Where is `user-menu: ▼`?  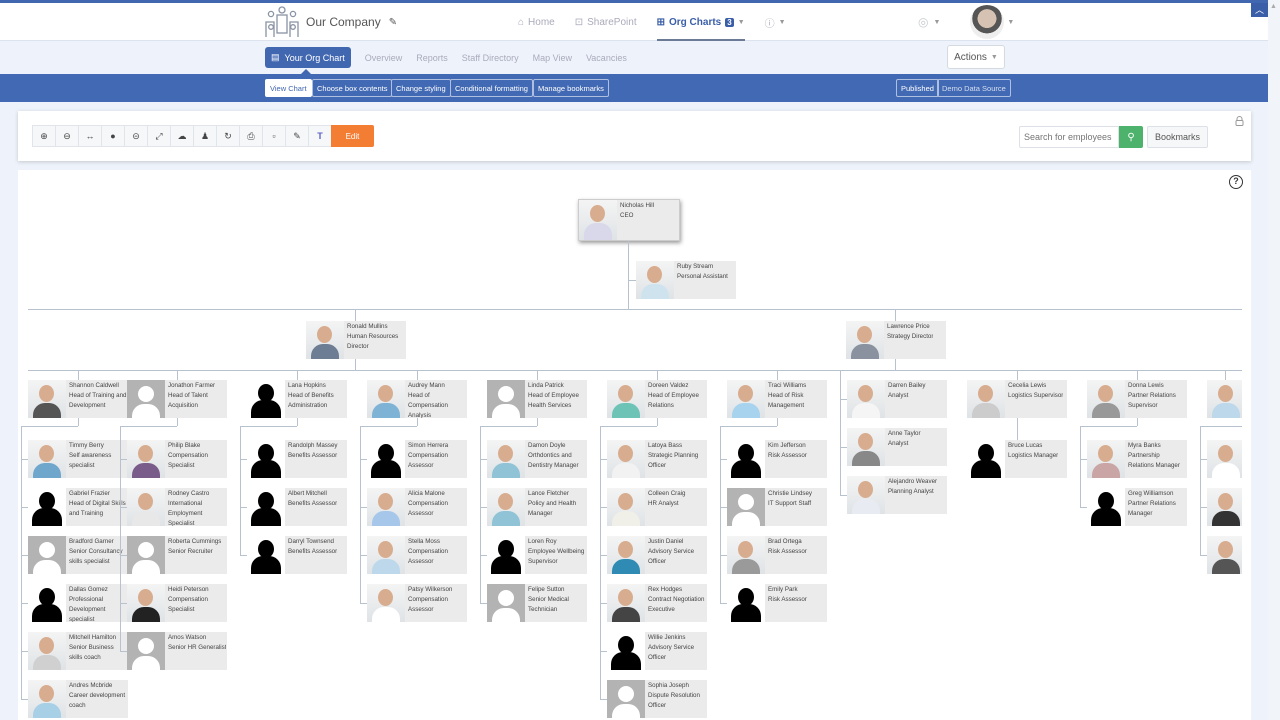
user-menu: ▼ is located at coordinates (992, 22).